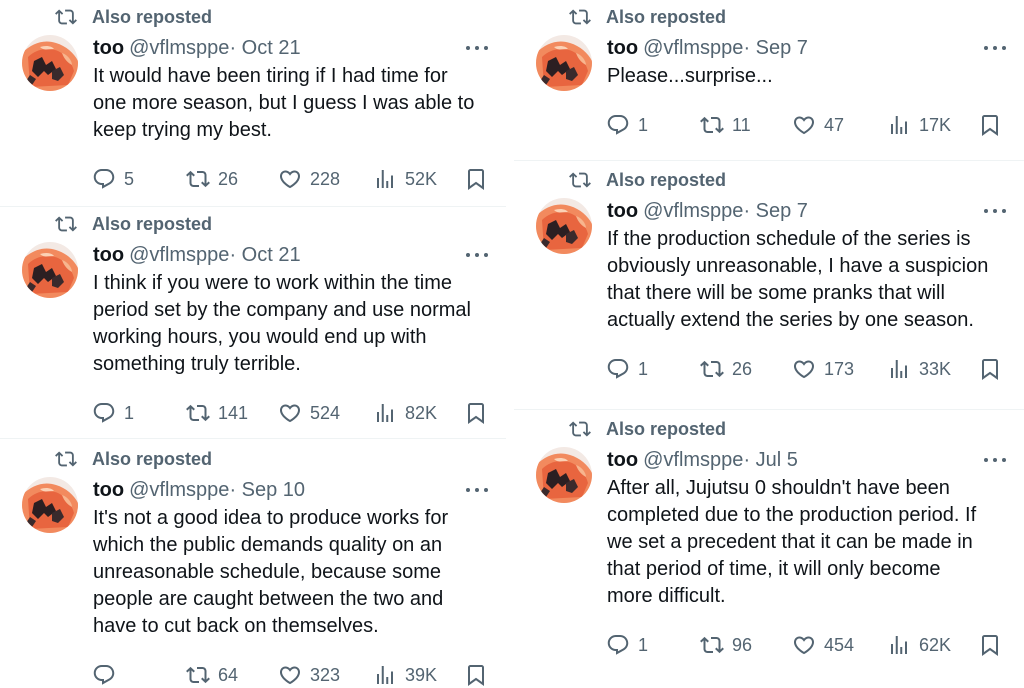 The height and width of the screenshot is (688, 1024). What do you see at coordinates (405, 179) in the screenshot?
I see `views-button: 52K` at bounding box center [405, 179].